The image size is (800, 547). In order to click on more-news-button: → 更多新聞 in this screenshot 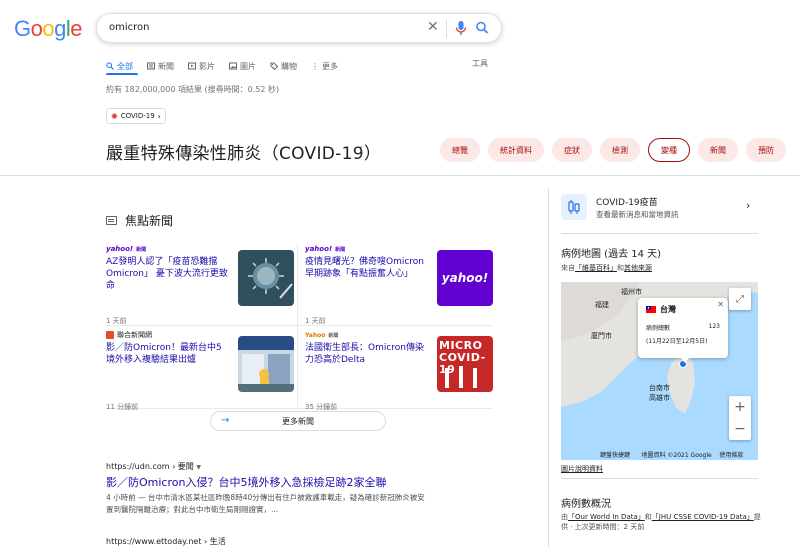, I will do `click(298, 421)`.